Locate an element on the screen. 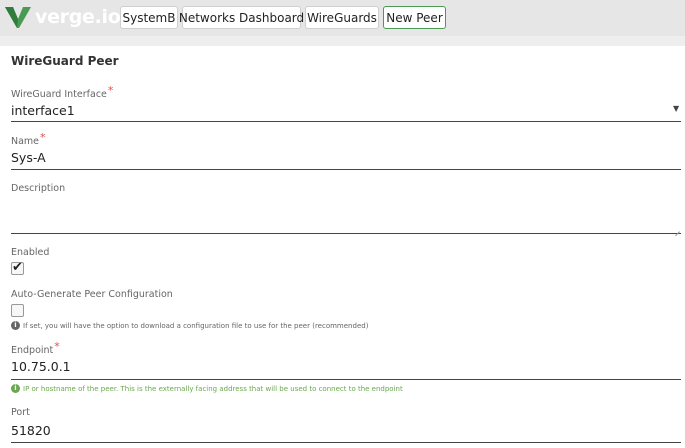  logo: verge.io is located at coordinates (62, 17).